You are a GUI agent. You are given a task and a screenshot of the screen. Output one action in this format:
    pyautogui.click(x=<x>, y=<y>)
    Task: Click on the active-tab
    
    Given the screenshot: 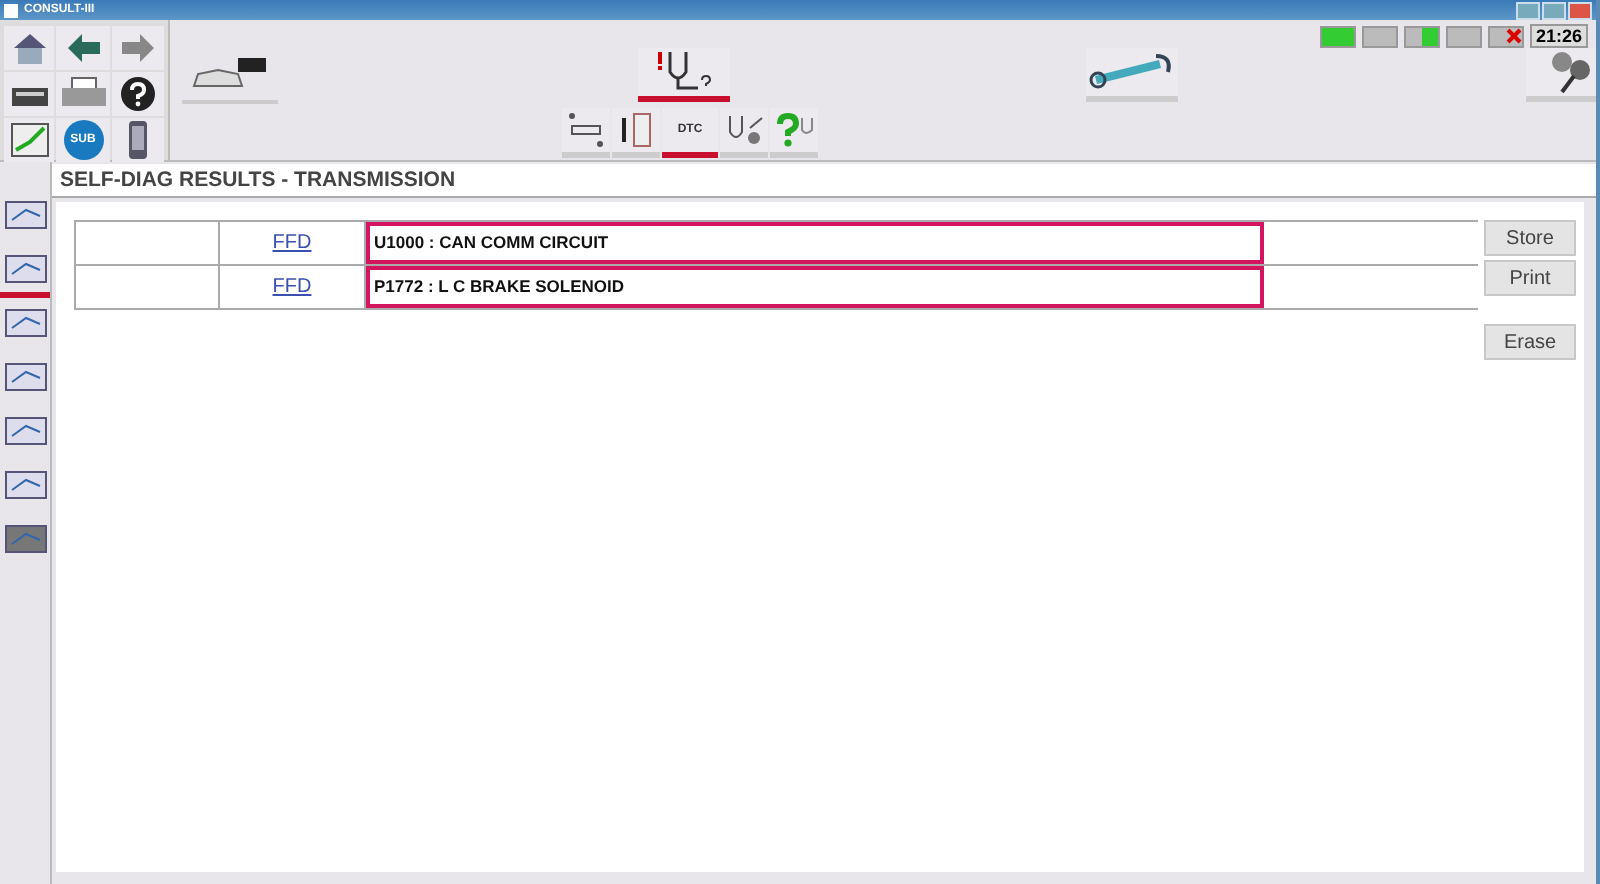 What is the action you would take?
    pyautogui.click(x=744, y=133)
    